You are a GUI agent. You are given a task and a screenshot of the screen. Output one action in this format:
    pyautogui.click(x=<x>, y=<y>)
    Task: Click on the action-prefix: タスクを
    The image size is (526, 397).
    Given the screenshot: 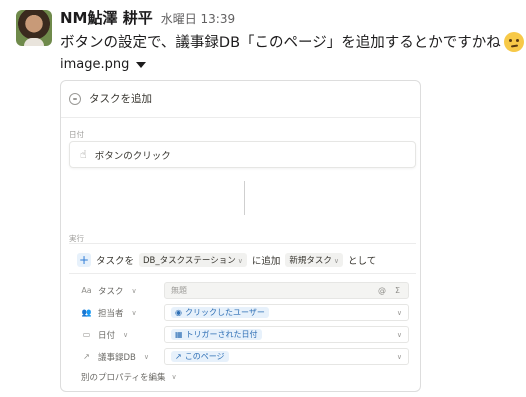 What is the action you would take?
    pyautogui.click(x=115, y=261)
    